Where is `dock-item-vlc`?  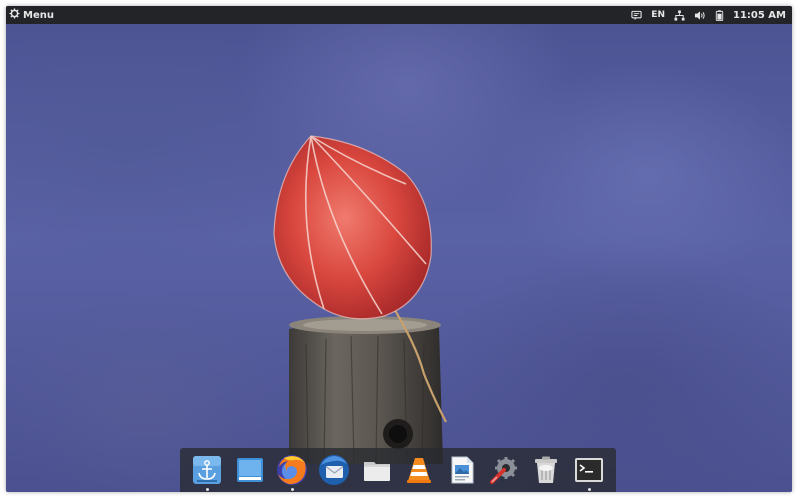 dock-item-vlc is located at coordinates (419, 470).